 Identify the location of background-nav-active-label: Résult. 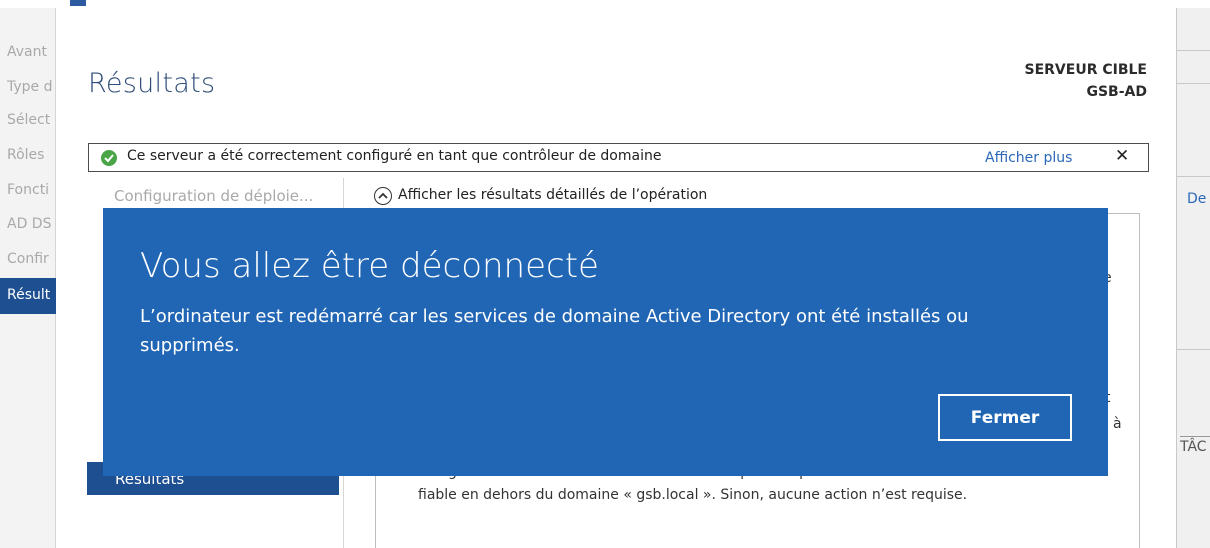
(29, 295).